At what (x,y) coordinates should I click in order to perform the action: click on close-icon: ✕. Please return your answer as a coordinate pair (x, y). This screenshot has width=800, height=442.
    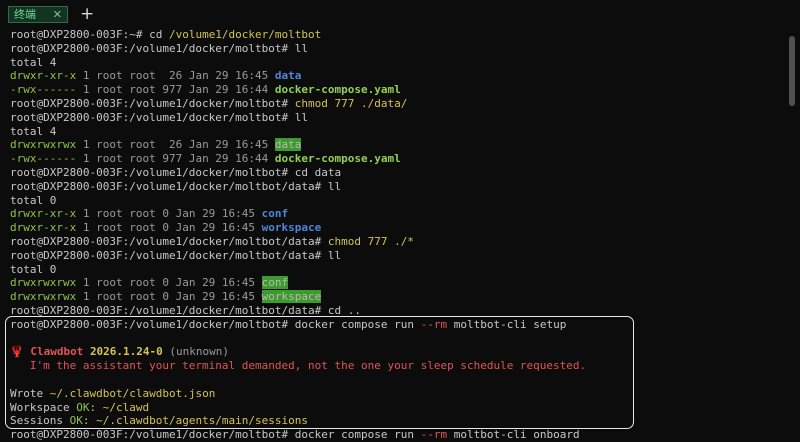
    Looking at the image, I should click on (57, 14).